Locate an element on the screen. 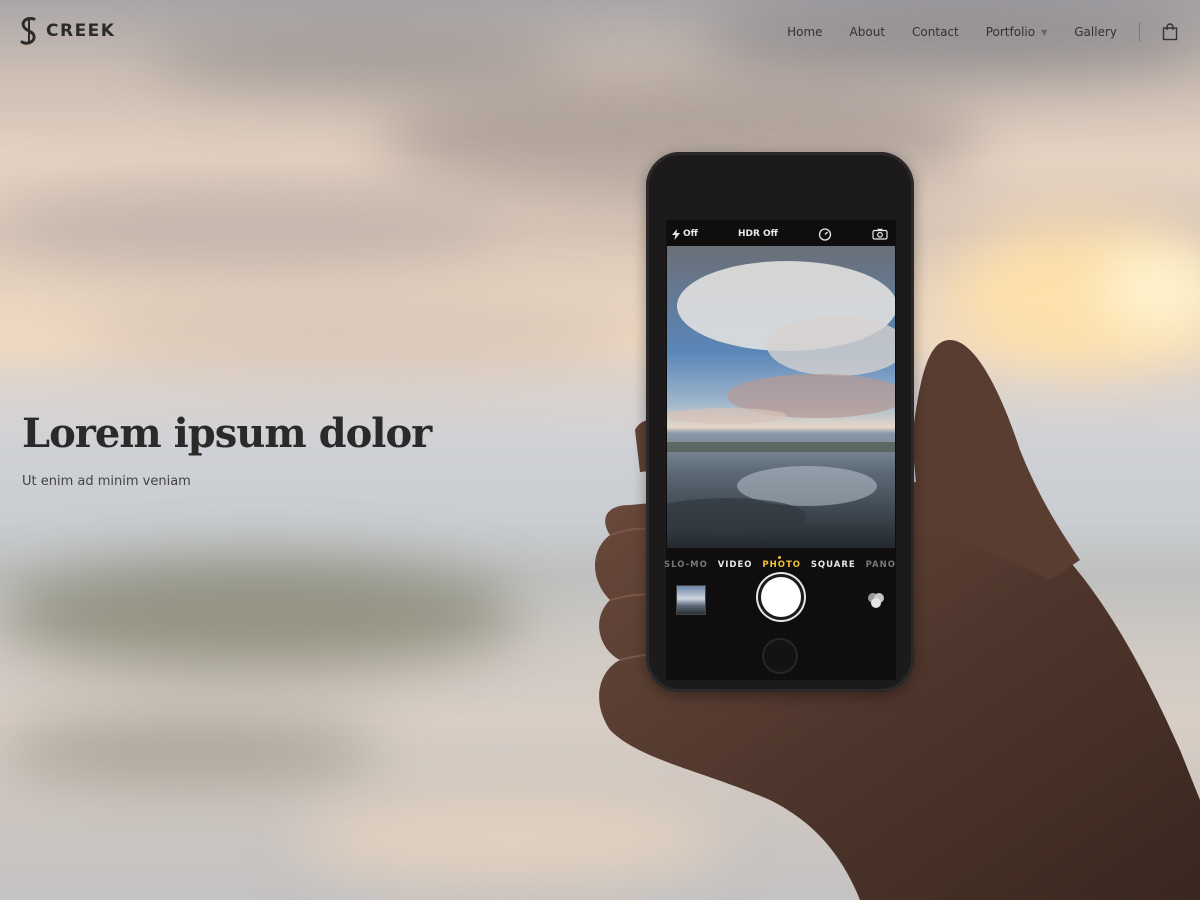  mode-photo: PHOTO is located at coordinates (781, 565).